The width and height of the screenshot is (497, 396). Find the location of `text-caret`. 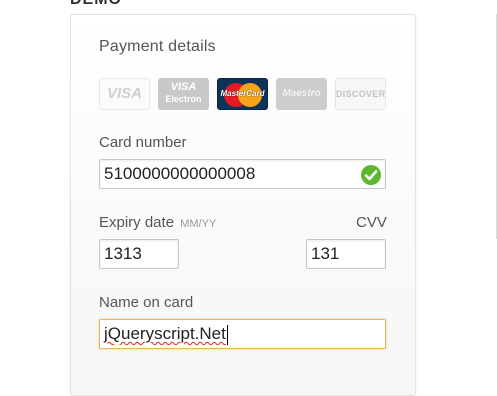

text-caret is located at coordinates (227, 334).